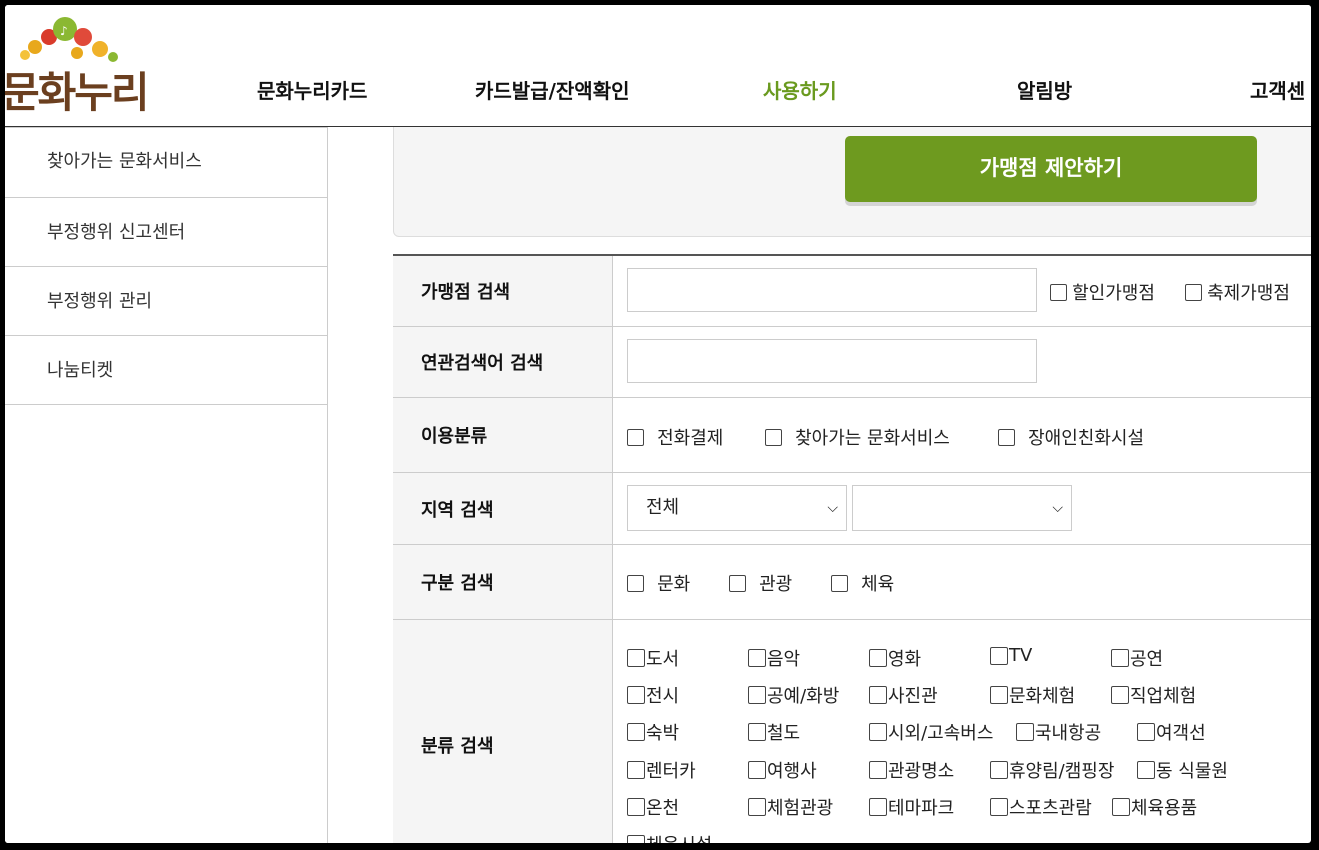  Describe the element at coordinates (1050, 808) in the screenshot. I see `category-label: 스포츠관람` at that location.